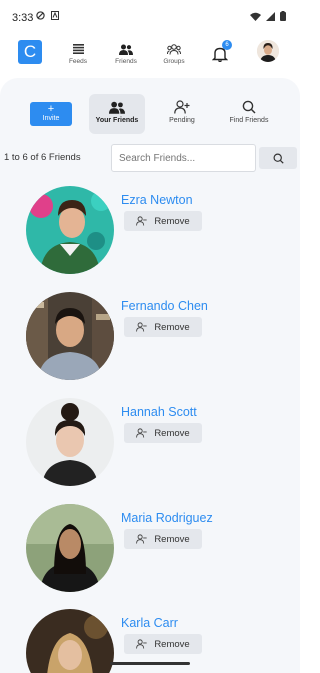 This screenshot has height=673, width=320. What do you see at coordinates (150, 338) in the screenshot?
I see `list-item: Fernando Chen Remove` at bounding box center [150, 338].